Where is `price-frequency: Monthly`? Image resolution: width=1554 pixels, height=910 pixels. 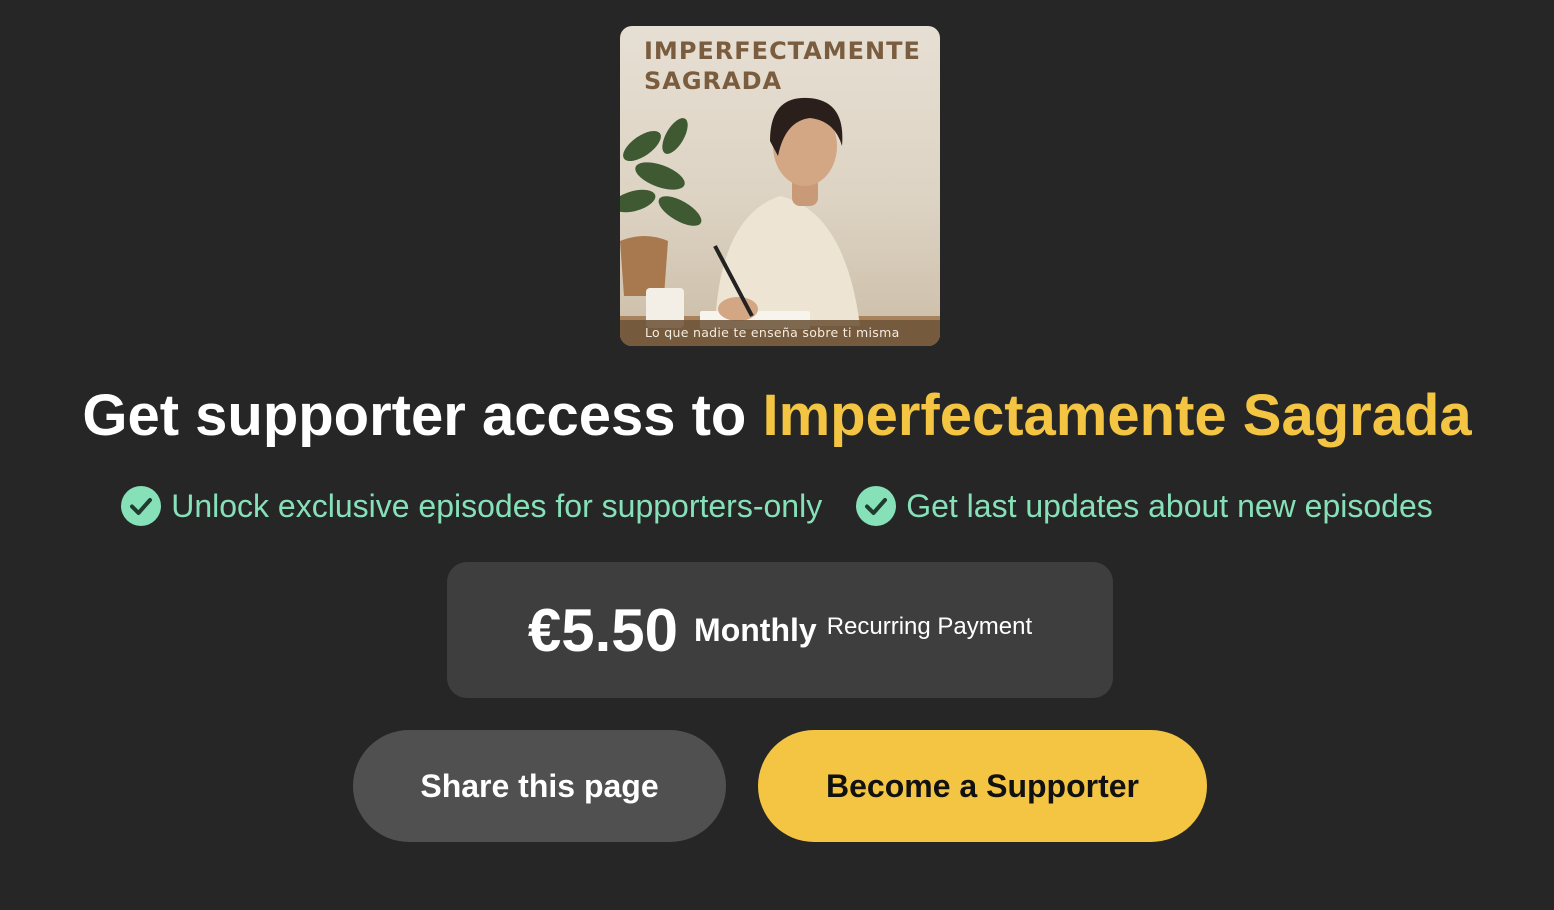 price-frequency: Monthly is located at coordinates (755, 629).